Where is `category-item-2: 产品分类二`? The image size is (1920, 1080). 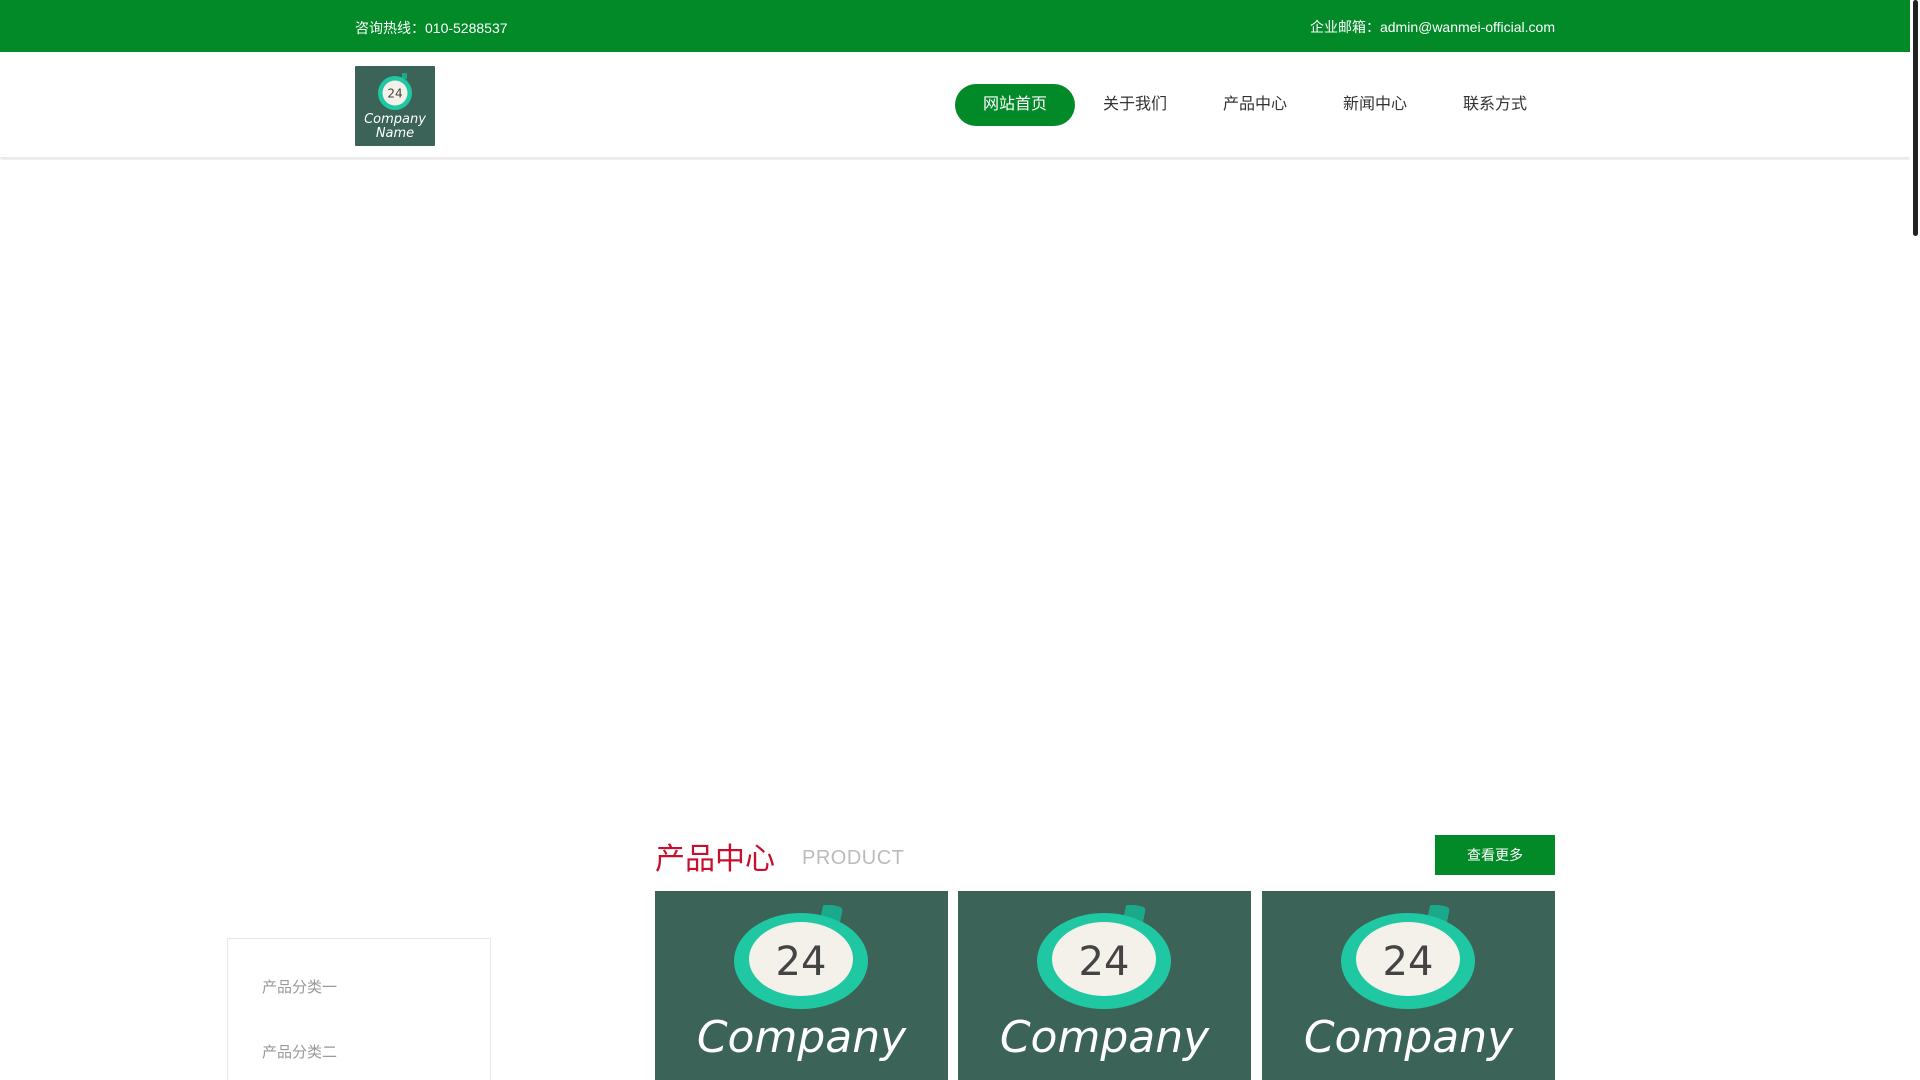 category-item-2: 产品分类二 is located at coordinates (299, 1051).